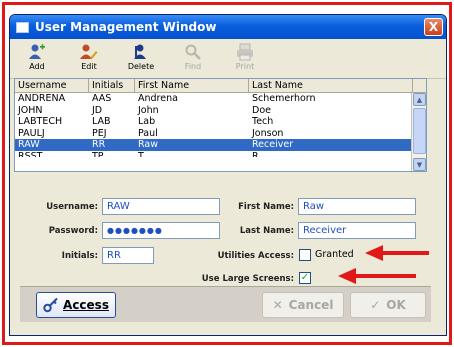 Image resolution: width=454 pixels, height=347 pixels. What do you see at coordinates (357, 206) in the screenshot?
I see `first-name-field: Raw` at bounding box center [357, 206].